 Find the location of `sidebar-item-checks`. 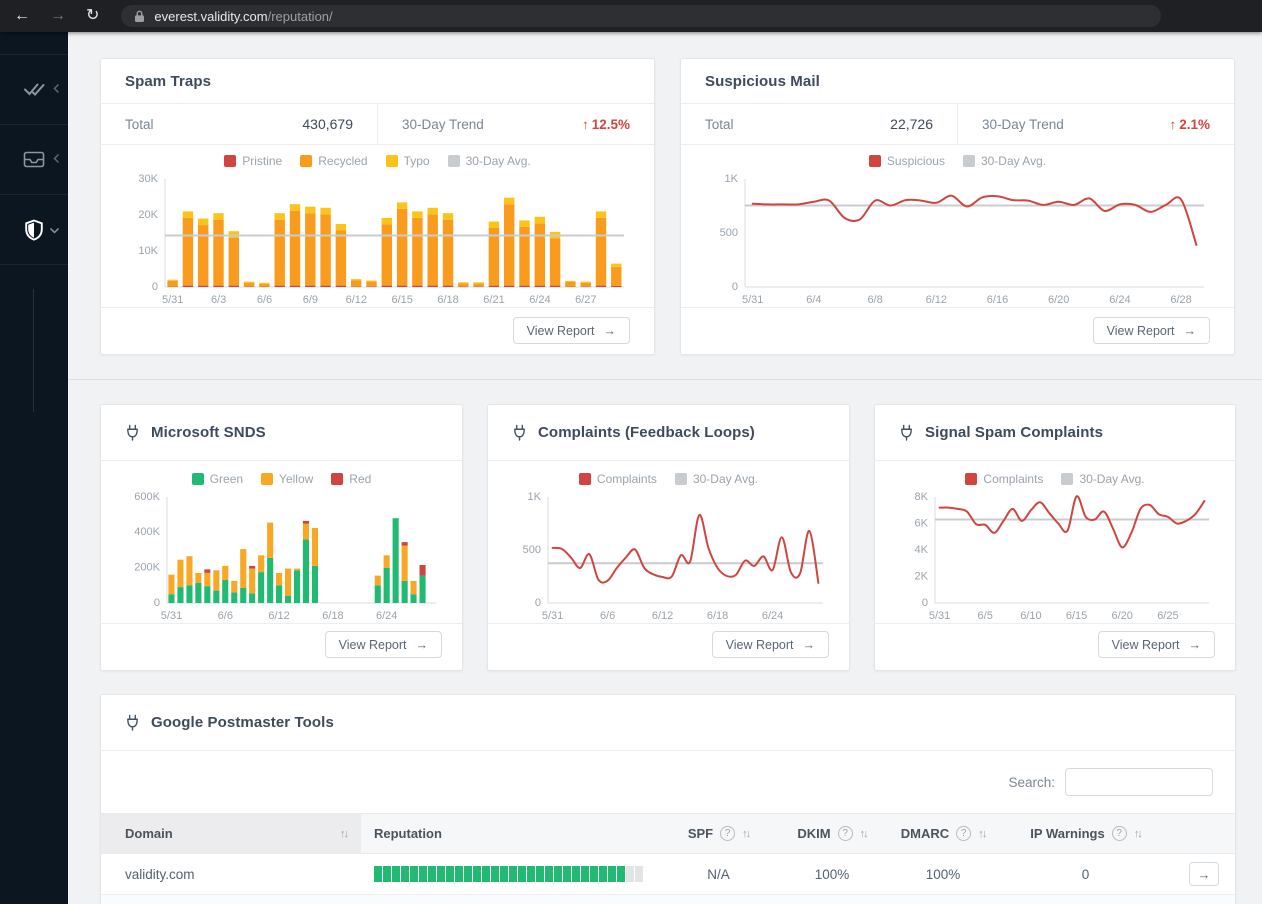

sidebar-item-checks is located at coordinates (34, 90).